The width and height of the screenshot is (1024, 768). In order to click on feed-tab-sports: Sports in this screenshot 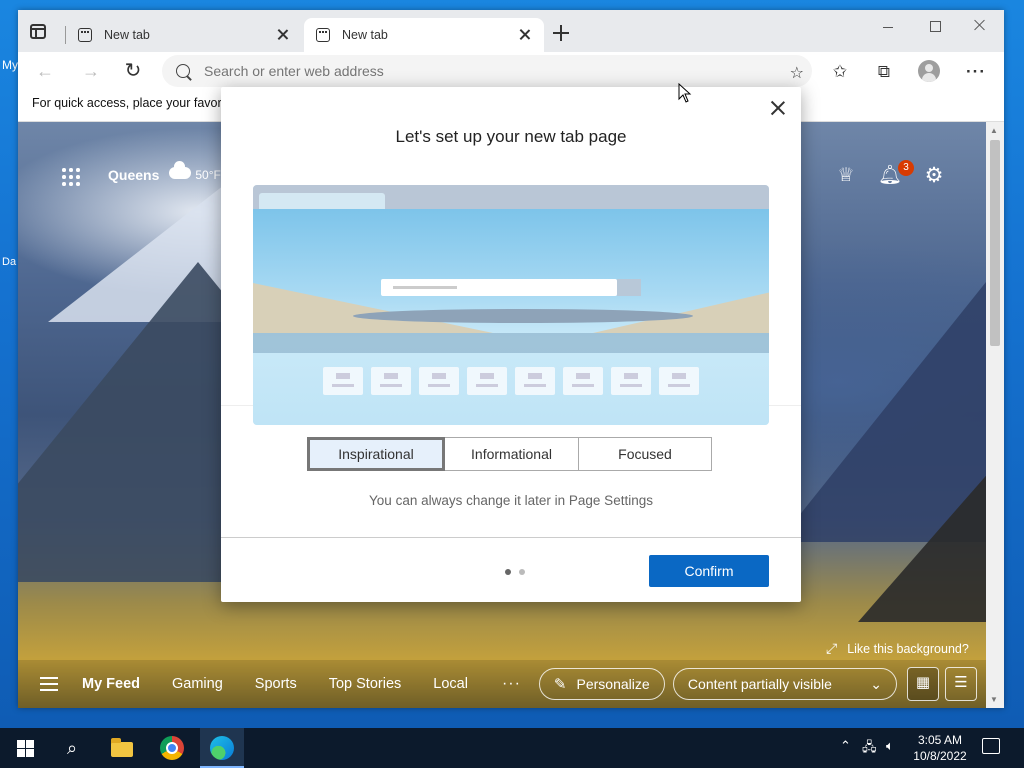, I will do `click(276, 684)`.